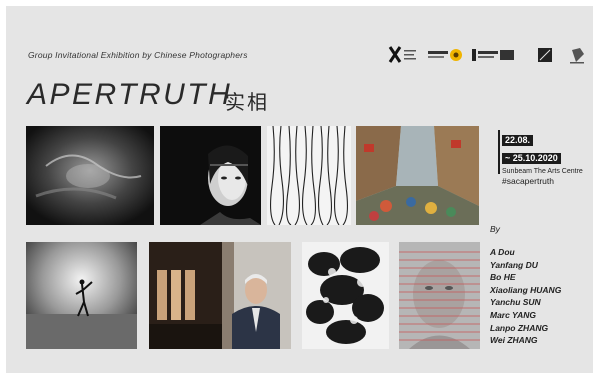  I want to click on photo-portrait-woman-image, so click(210, 175).